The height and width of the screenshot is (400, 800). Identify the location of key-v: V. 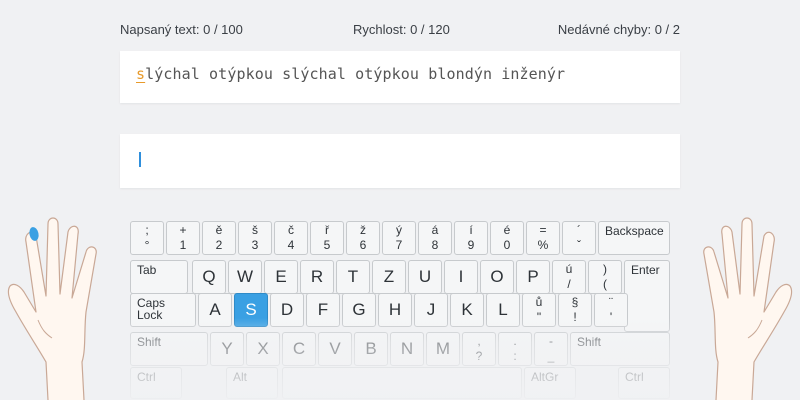
(335, 349).